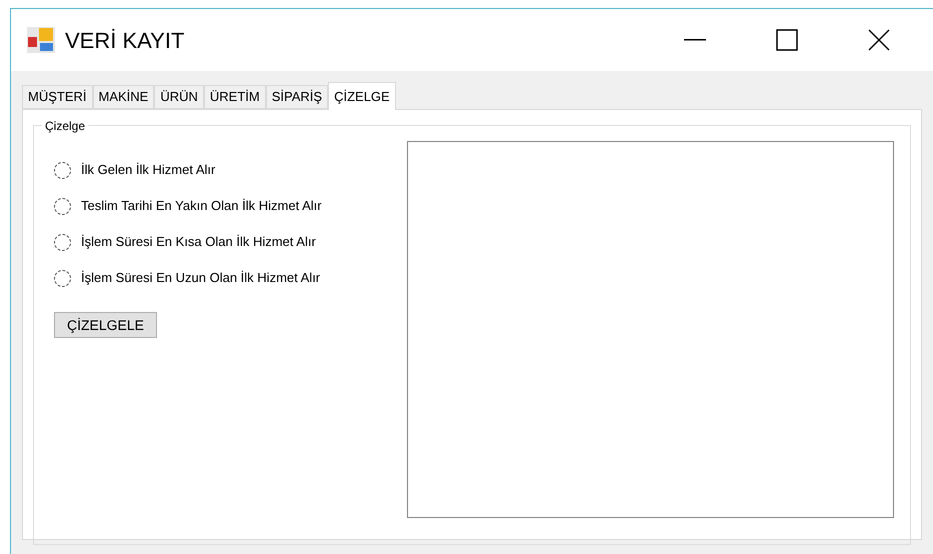 This screenshot has height=554, width=933. I want to click on tab: MÜŞTERİ, so click(57, 97).